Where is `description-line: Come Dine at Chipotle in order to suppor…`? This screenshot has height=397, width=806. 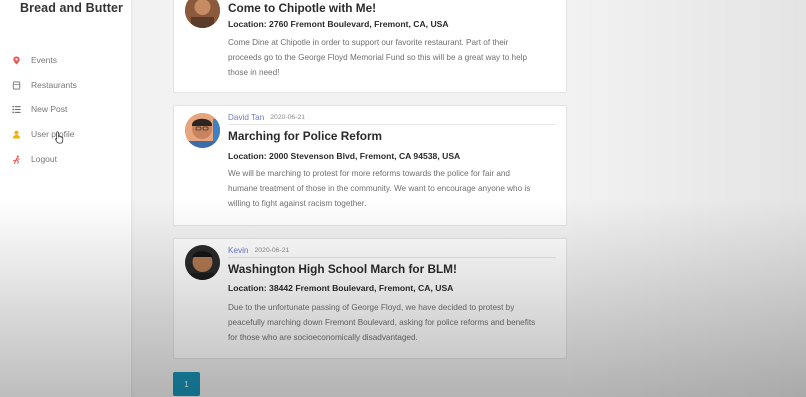 description-line: Come Dine at Chipotle in order to suppor… is located at coordinates (368, 42).